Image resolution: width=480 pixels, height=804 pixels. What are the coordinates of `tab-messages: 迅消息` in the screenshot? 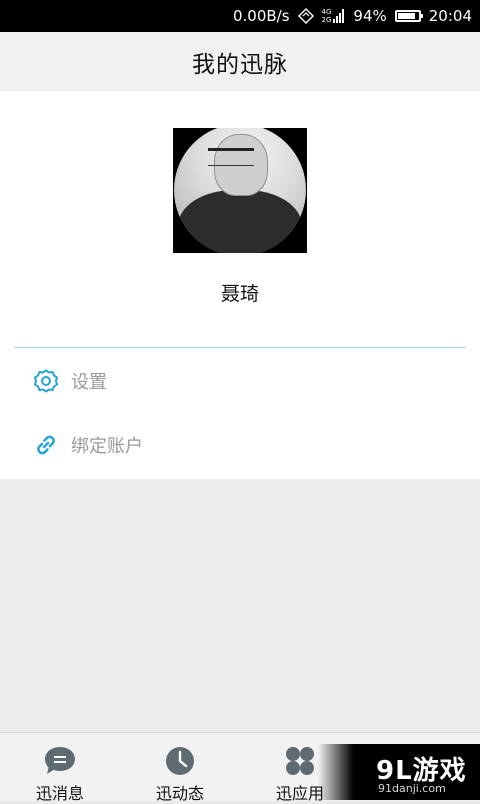 It's located at (60, 768).